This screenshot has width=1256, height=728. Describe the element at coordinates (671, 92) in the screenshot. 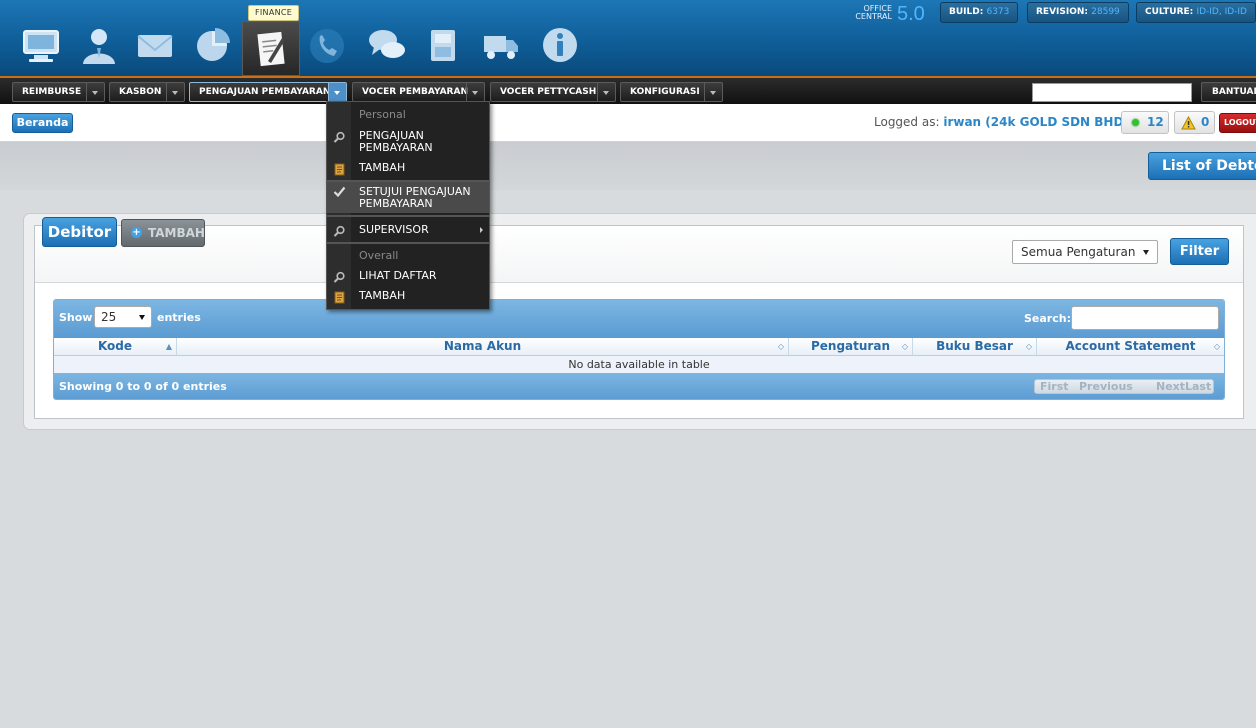

I see `nav-konfigurasi: KONFIGURASI` at that location.